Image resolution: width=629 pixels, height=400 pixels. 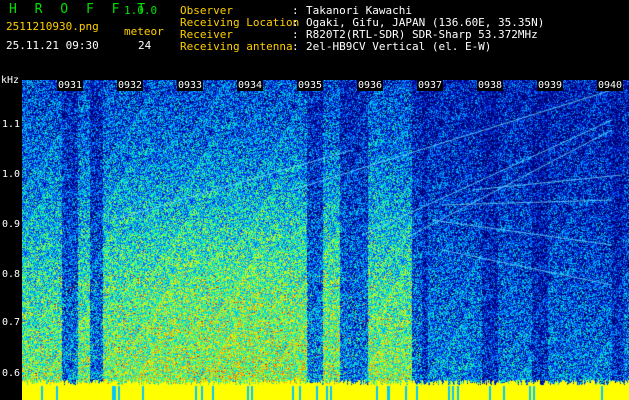 What do you see at coordinates (10, 80) in the screenshot?
I see `y-axis-unit: kHz` at bounding box center [10, 80].